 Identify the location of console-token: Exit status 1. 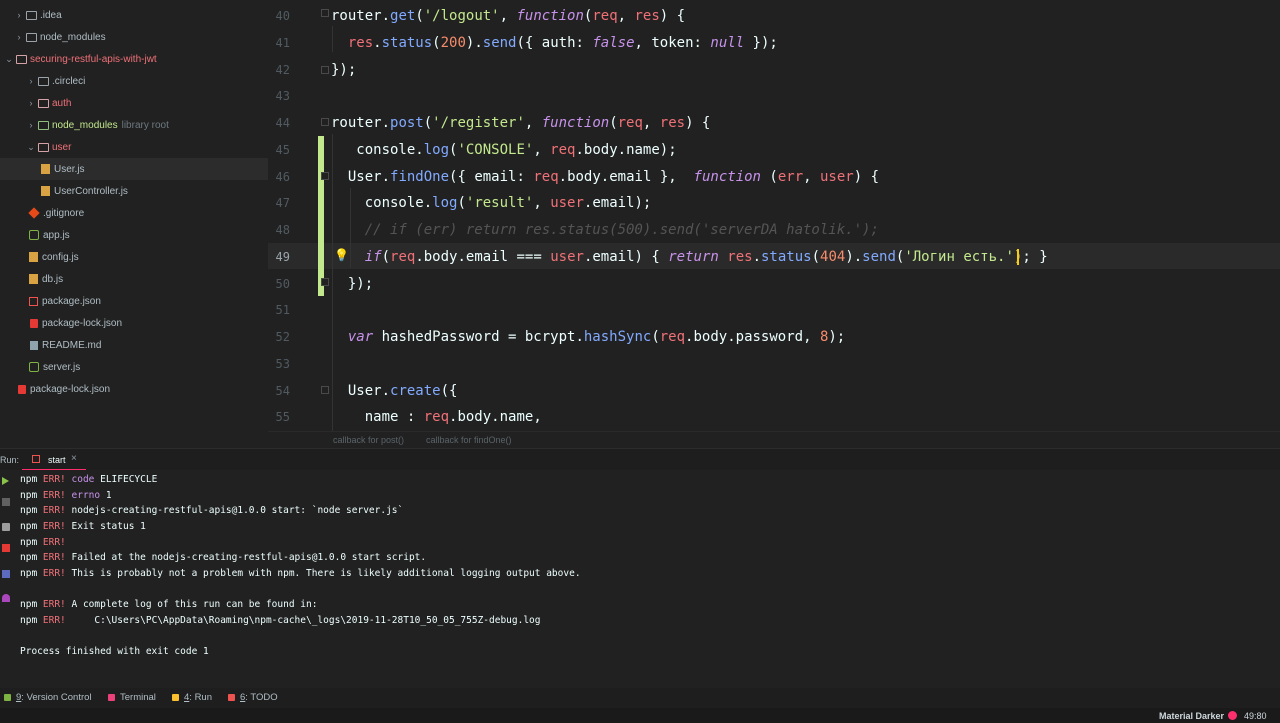
(108, 526).